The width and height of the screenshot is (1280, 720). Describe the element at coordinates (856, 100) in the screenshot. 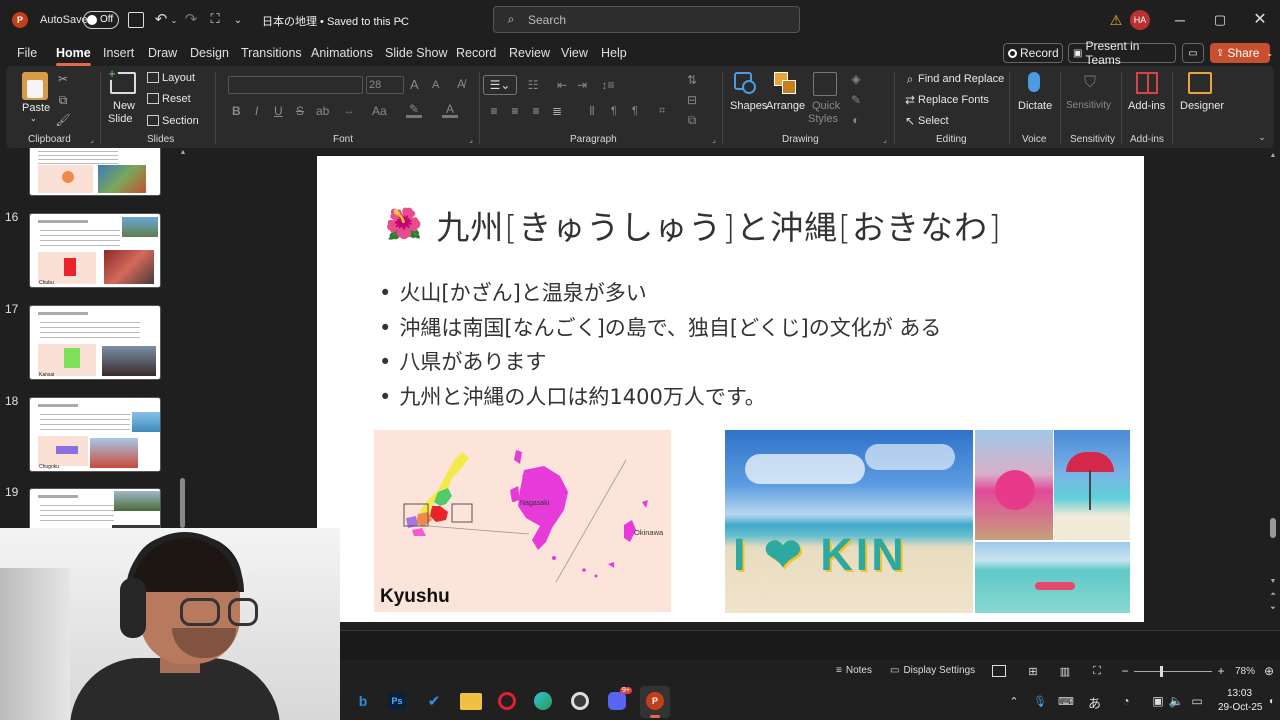

I see `shape-outline-icon: ✎` at that location.